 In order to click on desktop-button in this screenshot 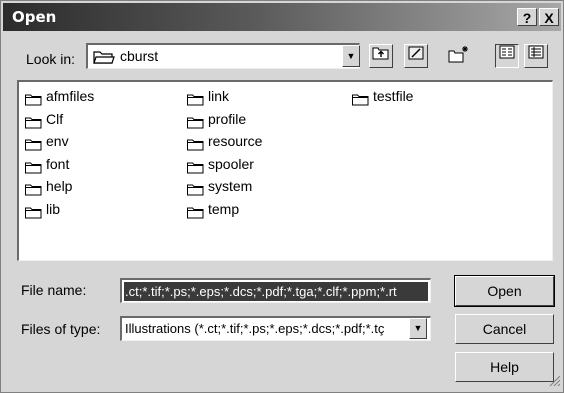, I will do `click(416, 56)`.